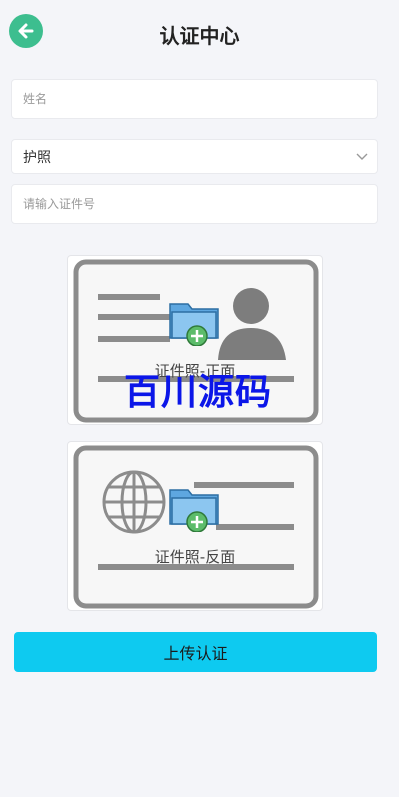 This screenshot has height=797, width=399. I want to click on id-number-field, so click(194, 204).